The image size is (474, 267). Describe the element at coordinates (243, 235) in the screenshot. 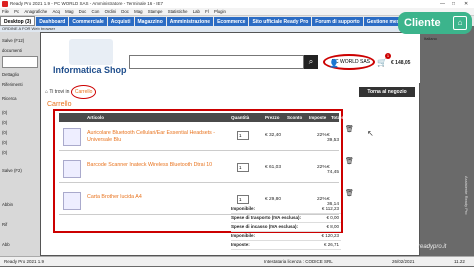

I see `summary-label: Imponibile:` at that location.